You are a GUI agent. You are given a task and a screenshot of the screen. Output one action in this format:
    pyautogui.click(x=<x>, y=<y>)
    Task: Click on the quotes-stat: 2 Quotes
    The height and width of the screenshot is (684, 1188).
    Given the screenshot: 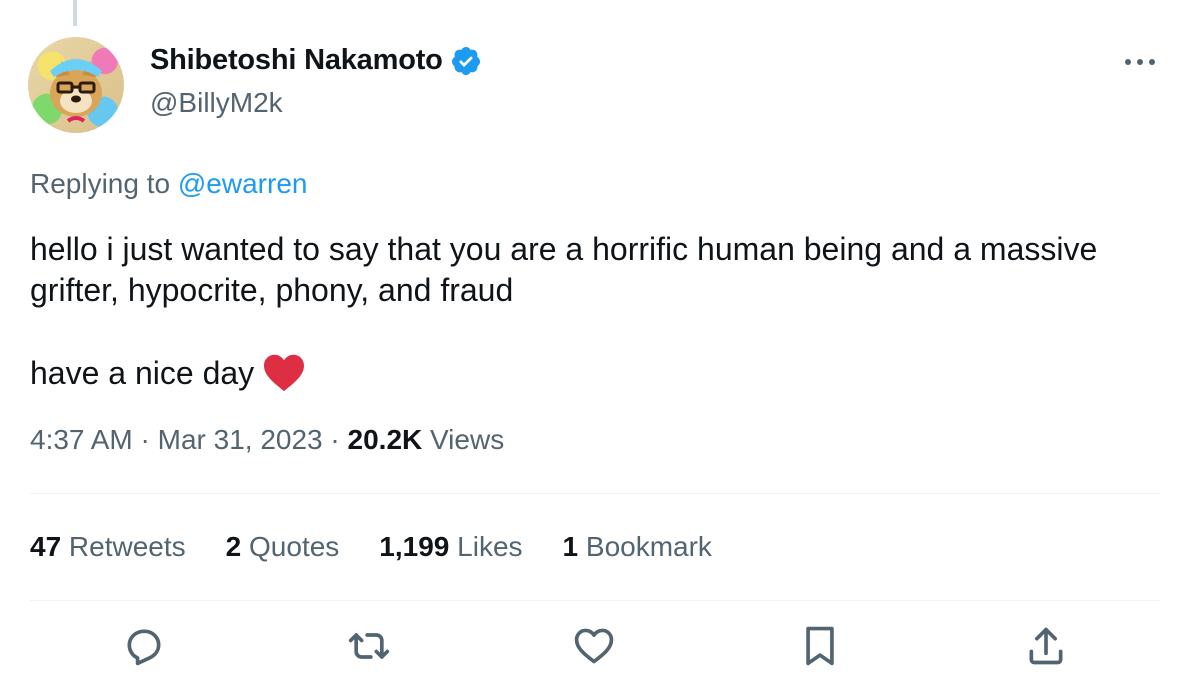 What is the action you would take?
    pyautogui.click(x=283, y=547)
    